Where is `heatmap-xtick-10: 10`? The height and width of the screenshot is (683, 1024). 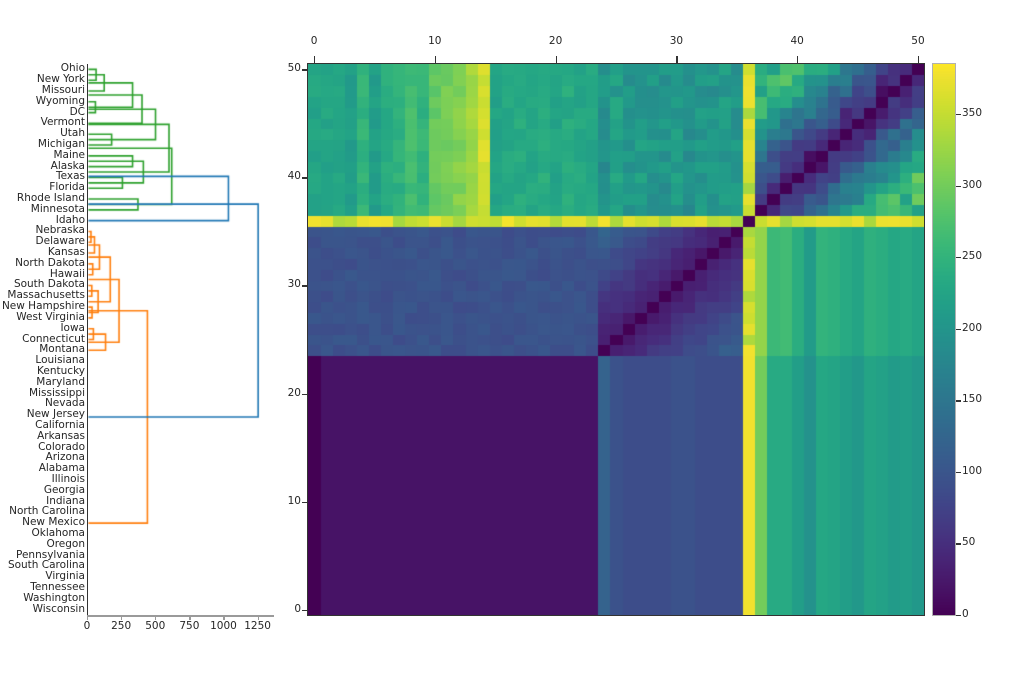
heatmap-xtick-10: 10 is located at coordinates (435, 41).